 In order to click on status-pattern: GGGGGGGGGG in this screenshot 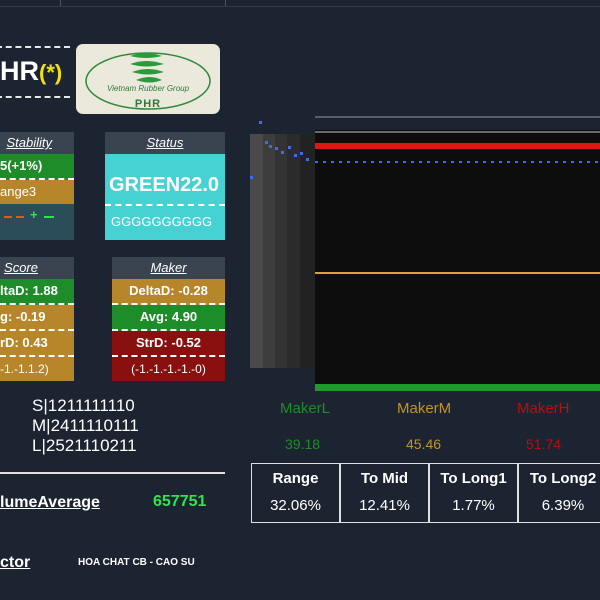, I will do `click(162, 221)`.